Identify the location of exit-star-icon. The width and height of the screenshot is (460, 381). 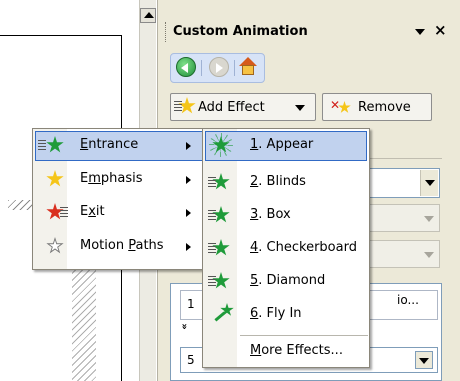
(57, 213).